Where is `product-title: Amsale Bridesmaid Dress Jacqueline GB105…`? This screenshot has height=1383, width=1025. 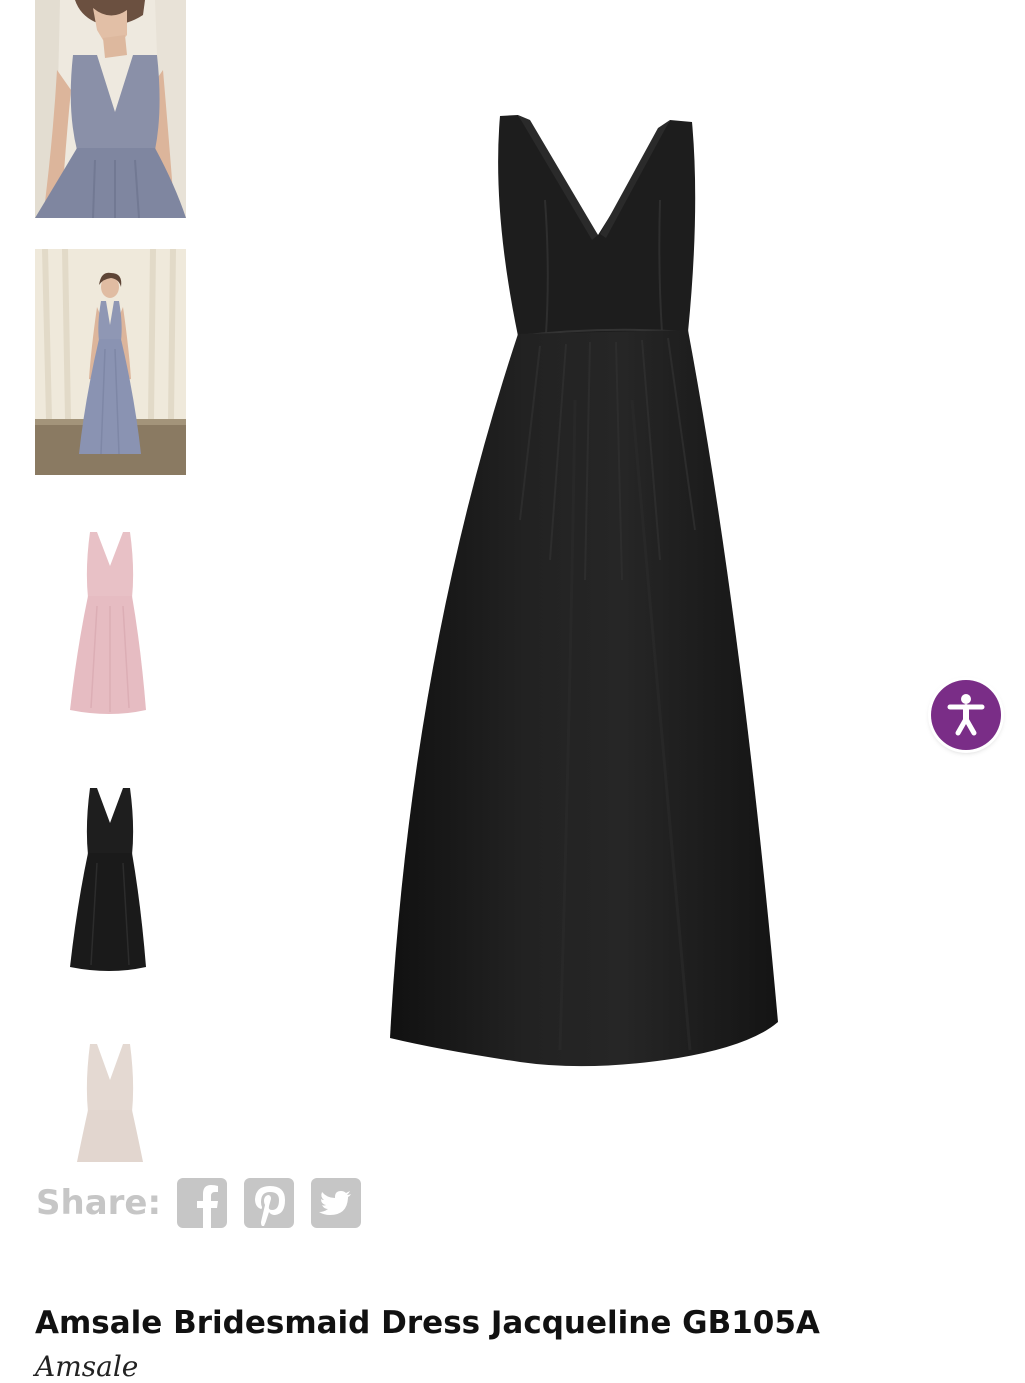
product-title: Amsale Bridesmaid Dress Jacqueline GB105… is located at coordinates (427, 1323).